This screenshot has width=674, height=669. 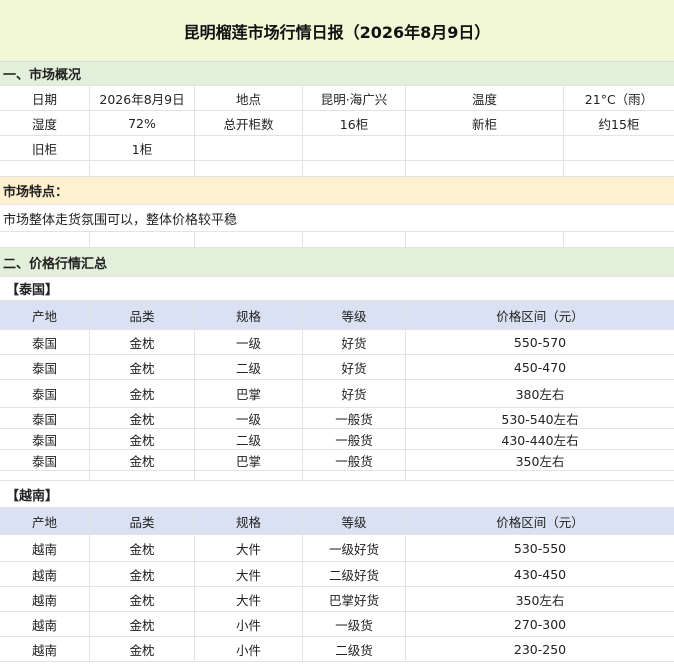 I want to click on table-cell: 230-250, so click(x=540, y=649).